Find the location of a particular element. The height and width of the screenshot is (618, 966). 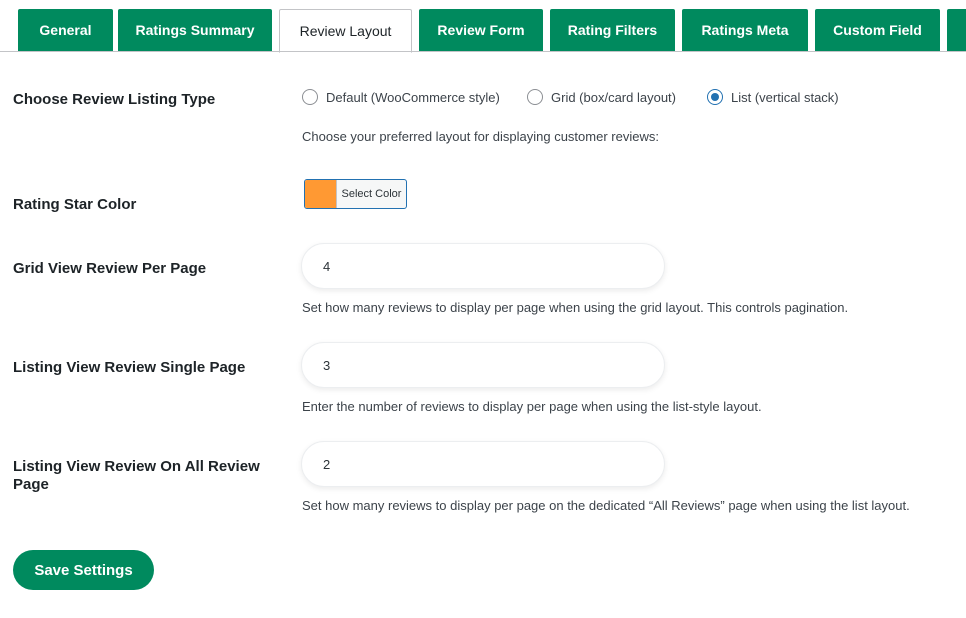

tab-review-form: Review Form is located at coordinates (481, 30).